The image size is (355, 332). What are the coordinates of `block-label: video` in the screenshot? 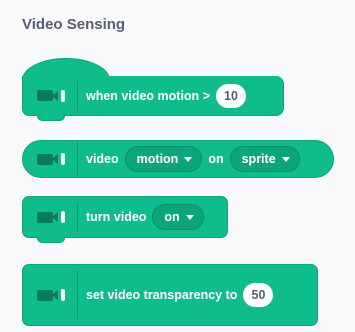 It's located at (102, 159).